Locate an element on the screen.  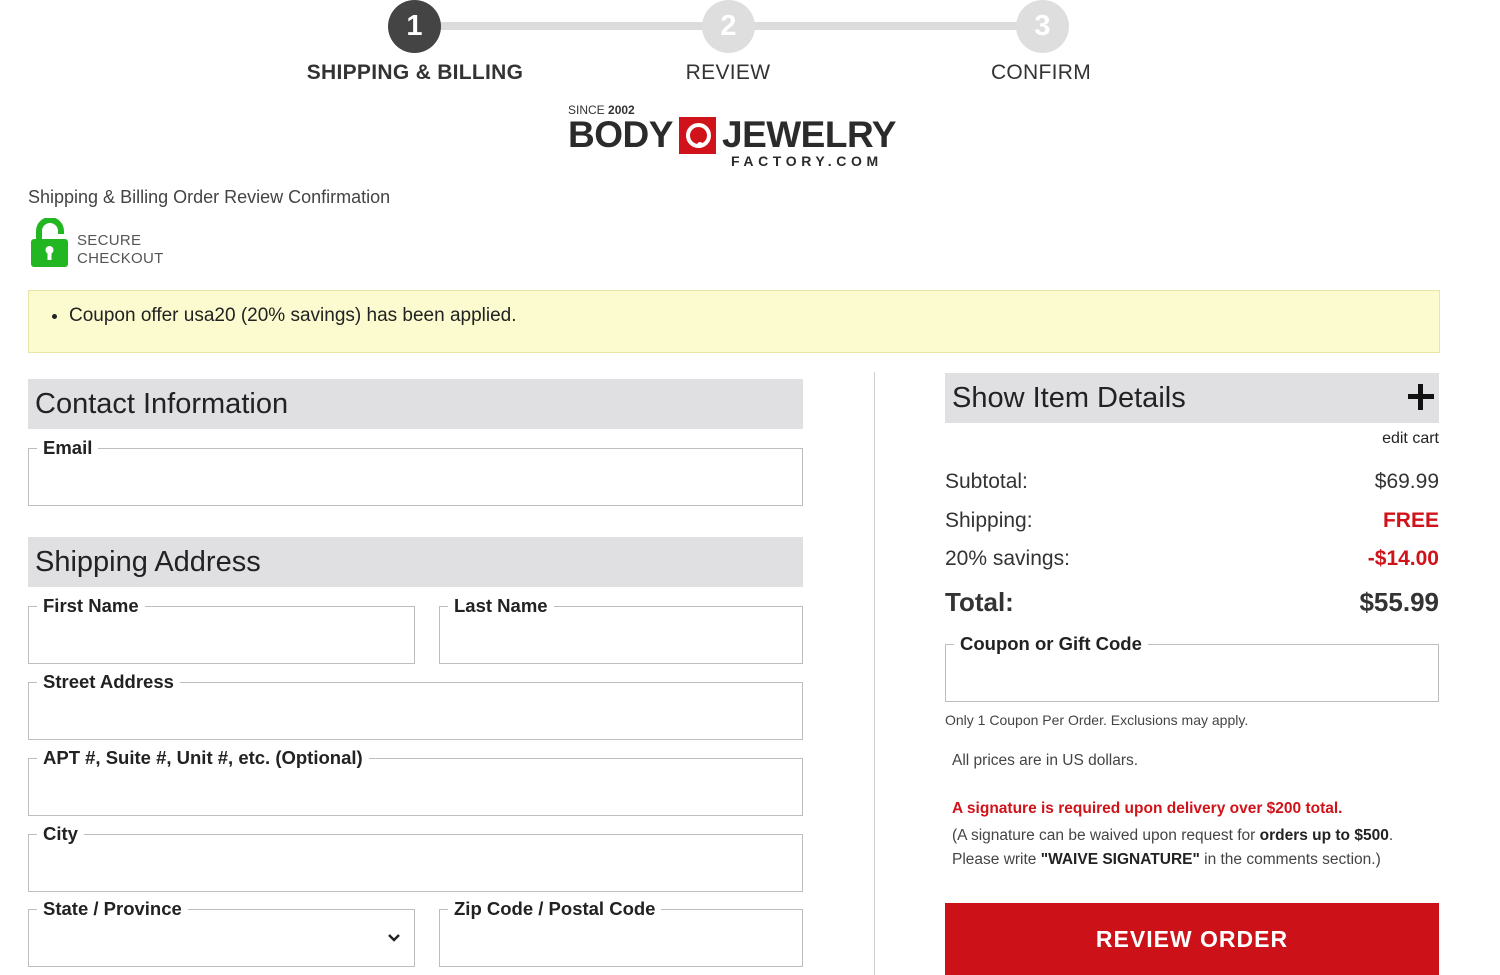
last-name-input is located at coordinates (621, 635).